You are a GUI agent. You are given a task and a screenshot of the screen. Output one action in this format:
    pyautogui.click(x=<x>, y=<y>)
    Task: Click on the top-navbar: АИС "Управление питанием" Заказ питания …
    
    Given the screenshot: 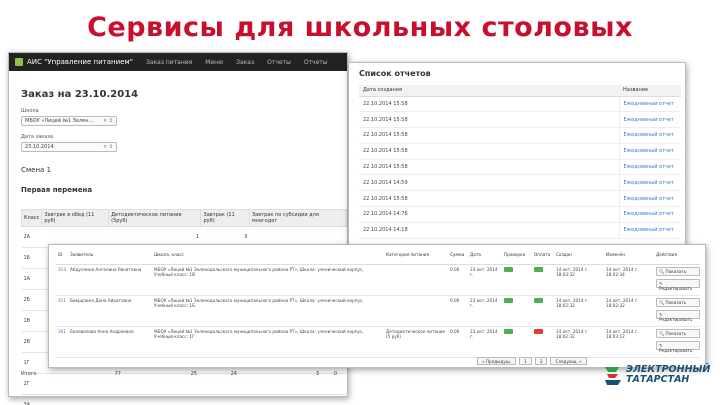 What is the action you would take?
    pyautogui.click(x=178, y=62)
    